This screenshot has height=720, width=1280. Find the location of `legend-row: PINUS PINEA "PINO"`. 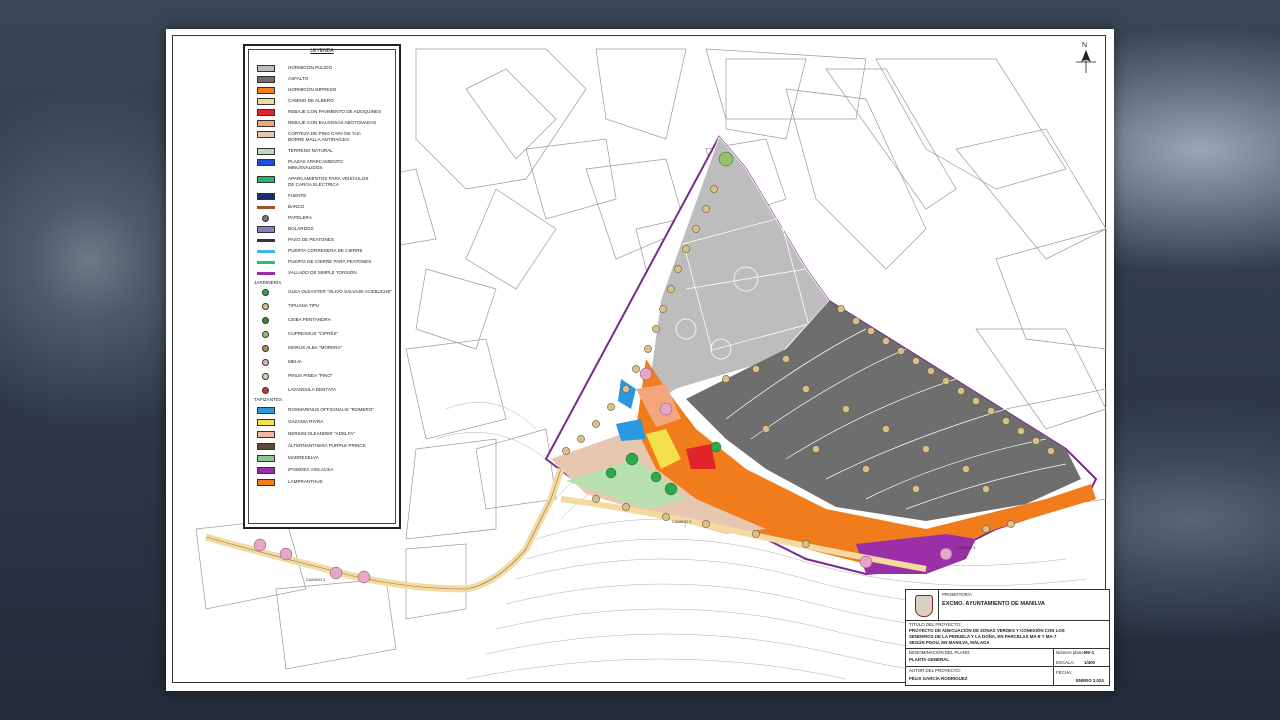

legend-row: PINUS PINEA "PINO" is located at coordinates (324, 376).